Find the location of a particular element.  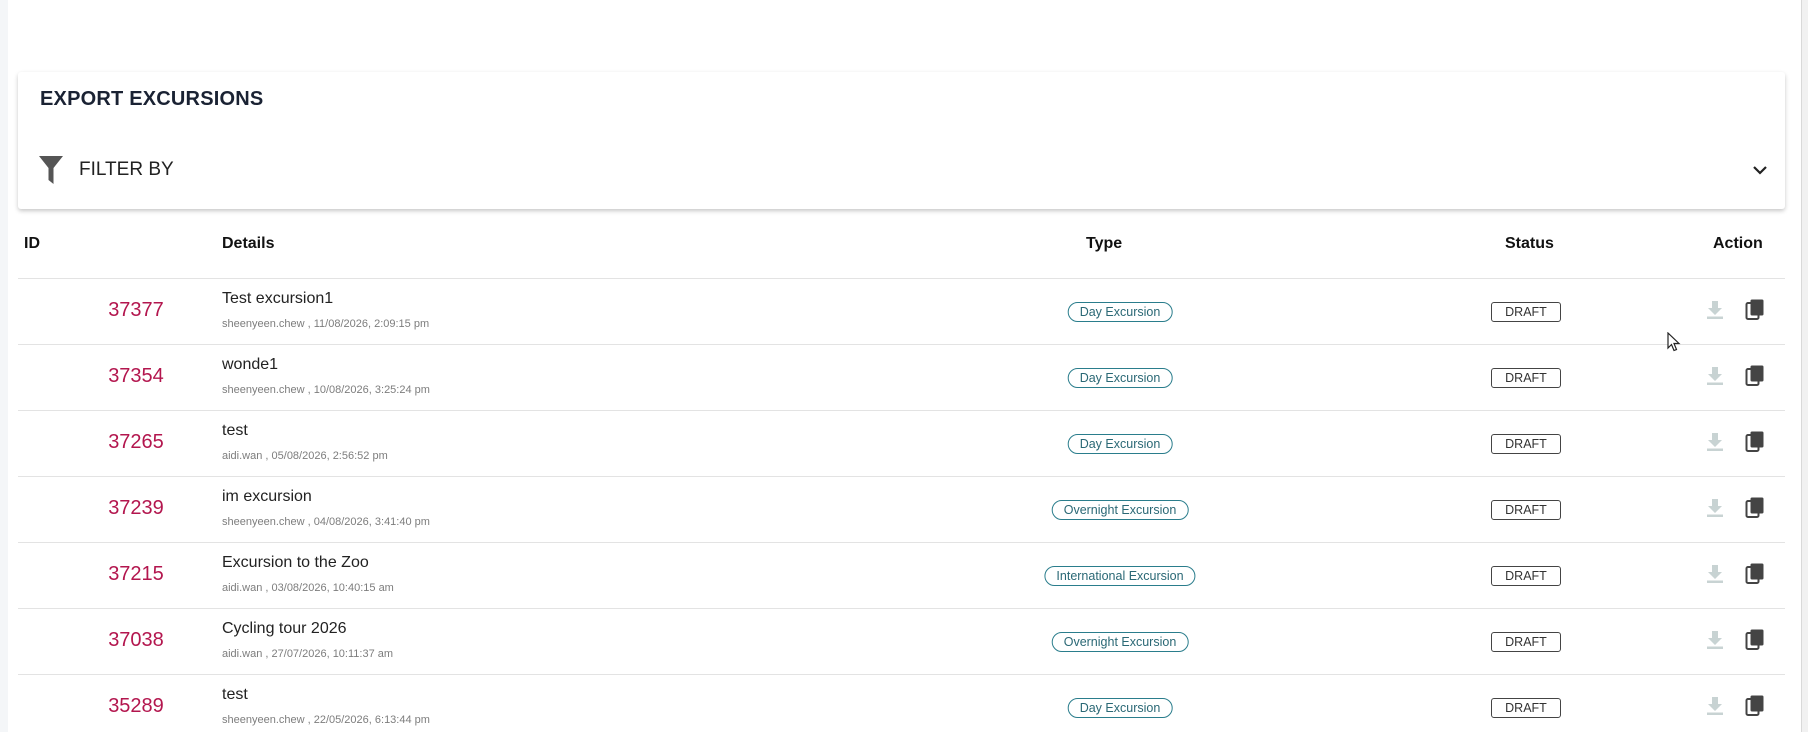

page-title: EXPORT EXCURSIONS is located at coordinates (152, 99).